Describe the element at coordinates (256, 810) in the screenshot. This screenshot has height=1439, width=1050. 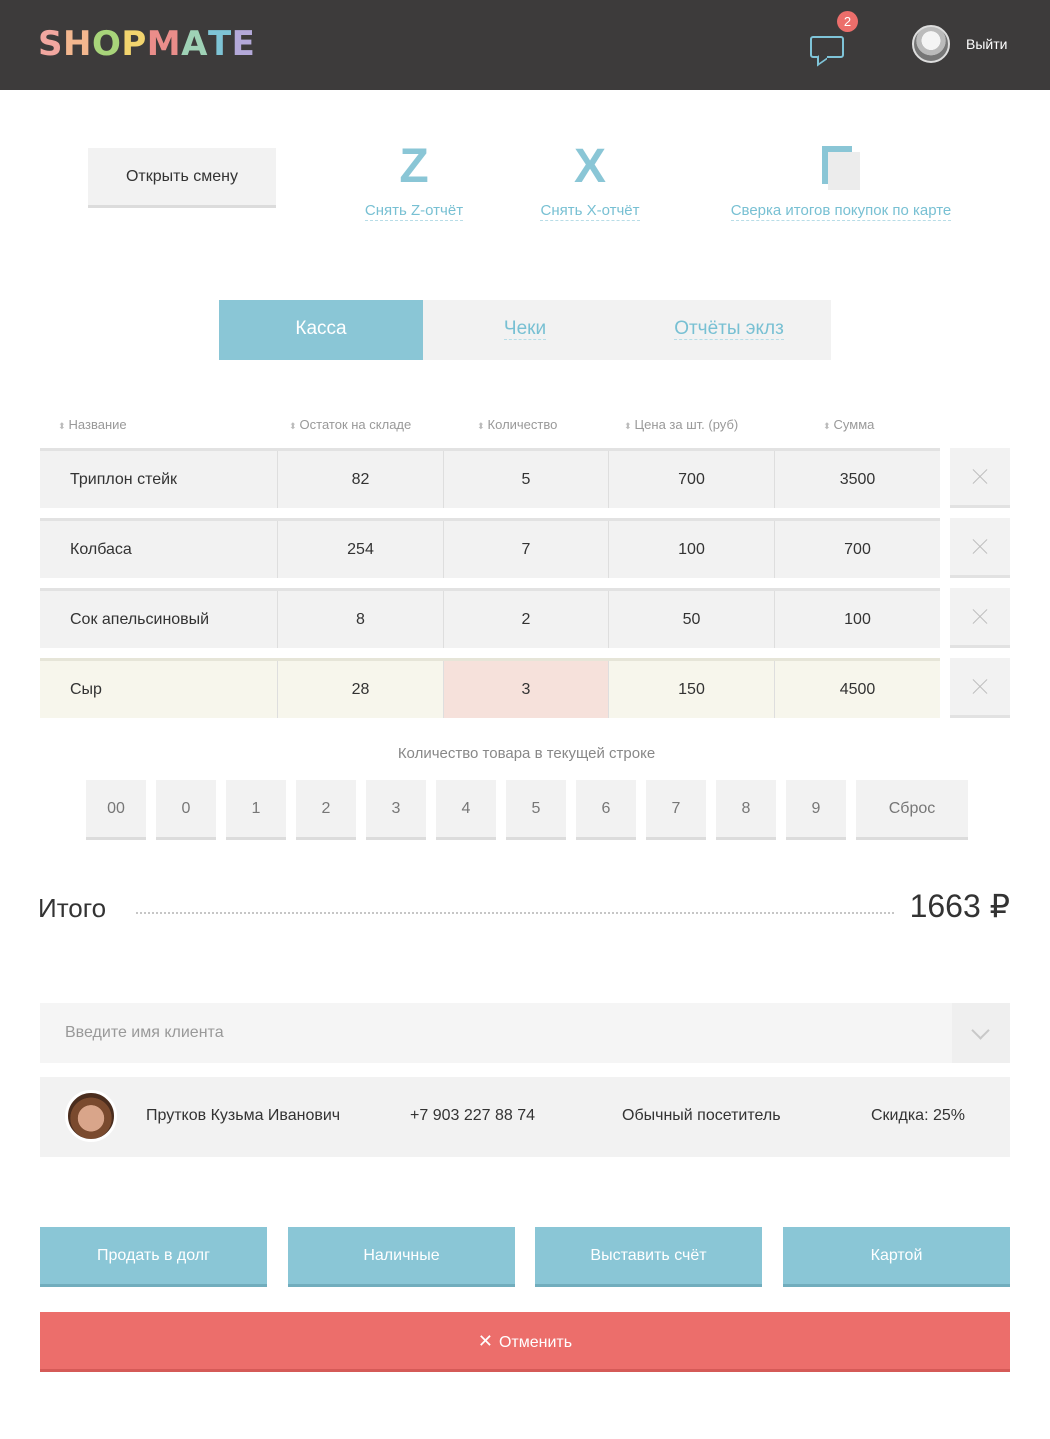
I see `keypad-key-1: 1` at that location.